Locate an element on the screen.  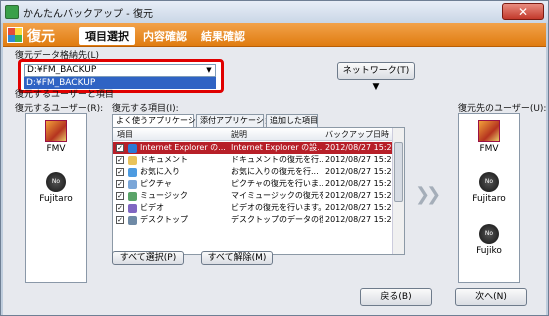
restore-location-select: D:¥FM_BACKUP ▼ is located at coordinates (120, 70).